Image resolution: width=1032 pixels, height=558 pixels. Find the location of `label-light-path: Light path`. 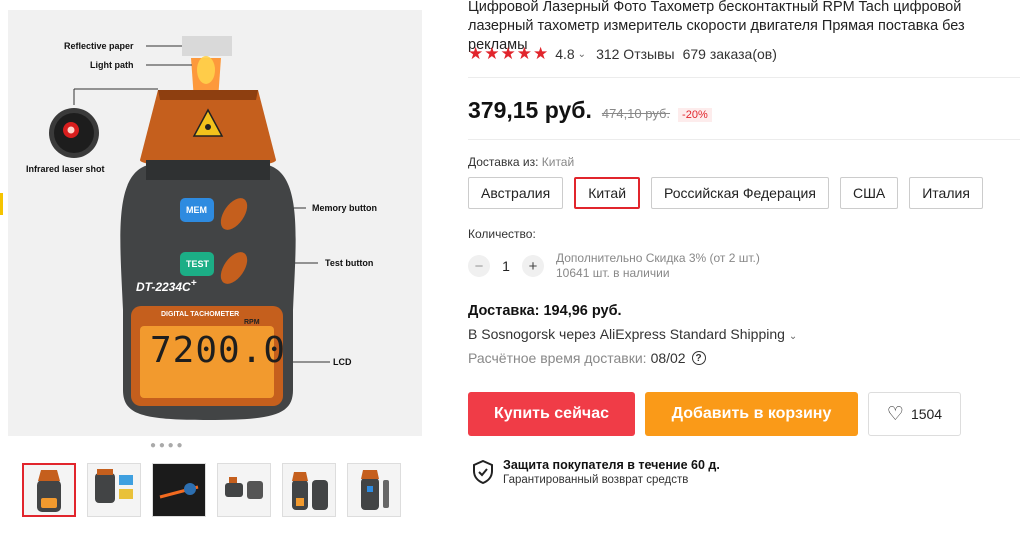

label-light-path: Light path is located at coordinates (112, 65).